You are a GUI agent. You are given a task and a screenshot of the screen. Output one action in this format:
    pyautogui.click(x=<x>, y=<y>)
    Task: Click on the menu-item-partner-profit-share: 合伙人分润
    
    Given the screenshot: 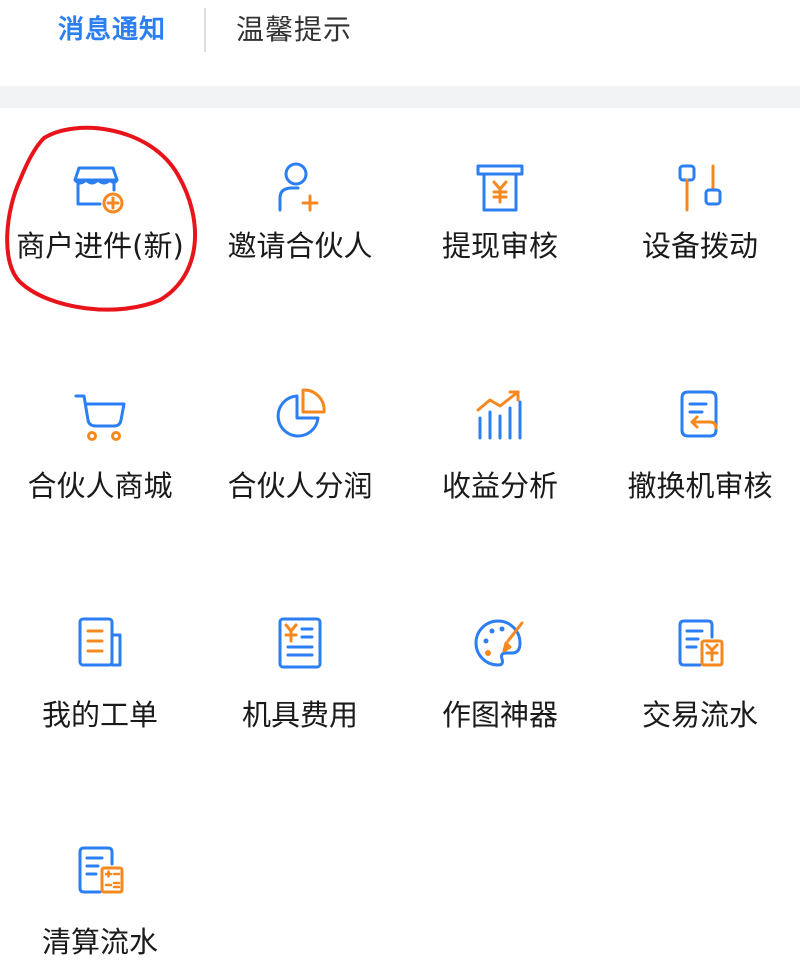 What is the action you would take?
    pyautogui.click(x=300, y=434)
    